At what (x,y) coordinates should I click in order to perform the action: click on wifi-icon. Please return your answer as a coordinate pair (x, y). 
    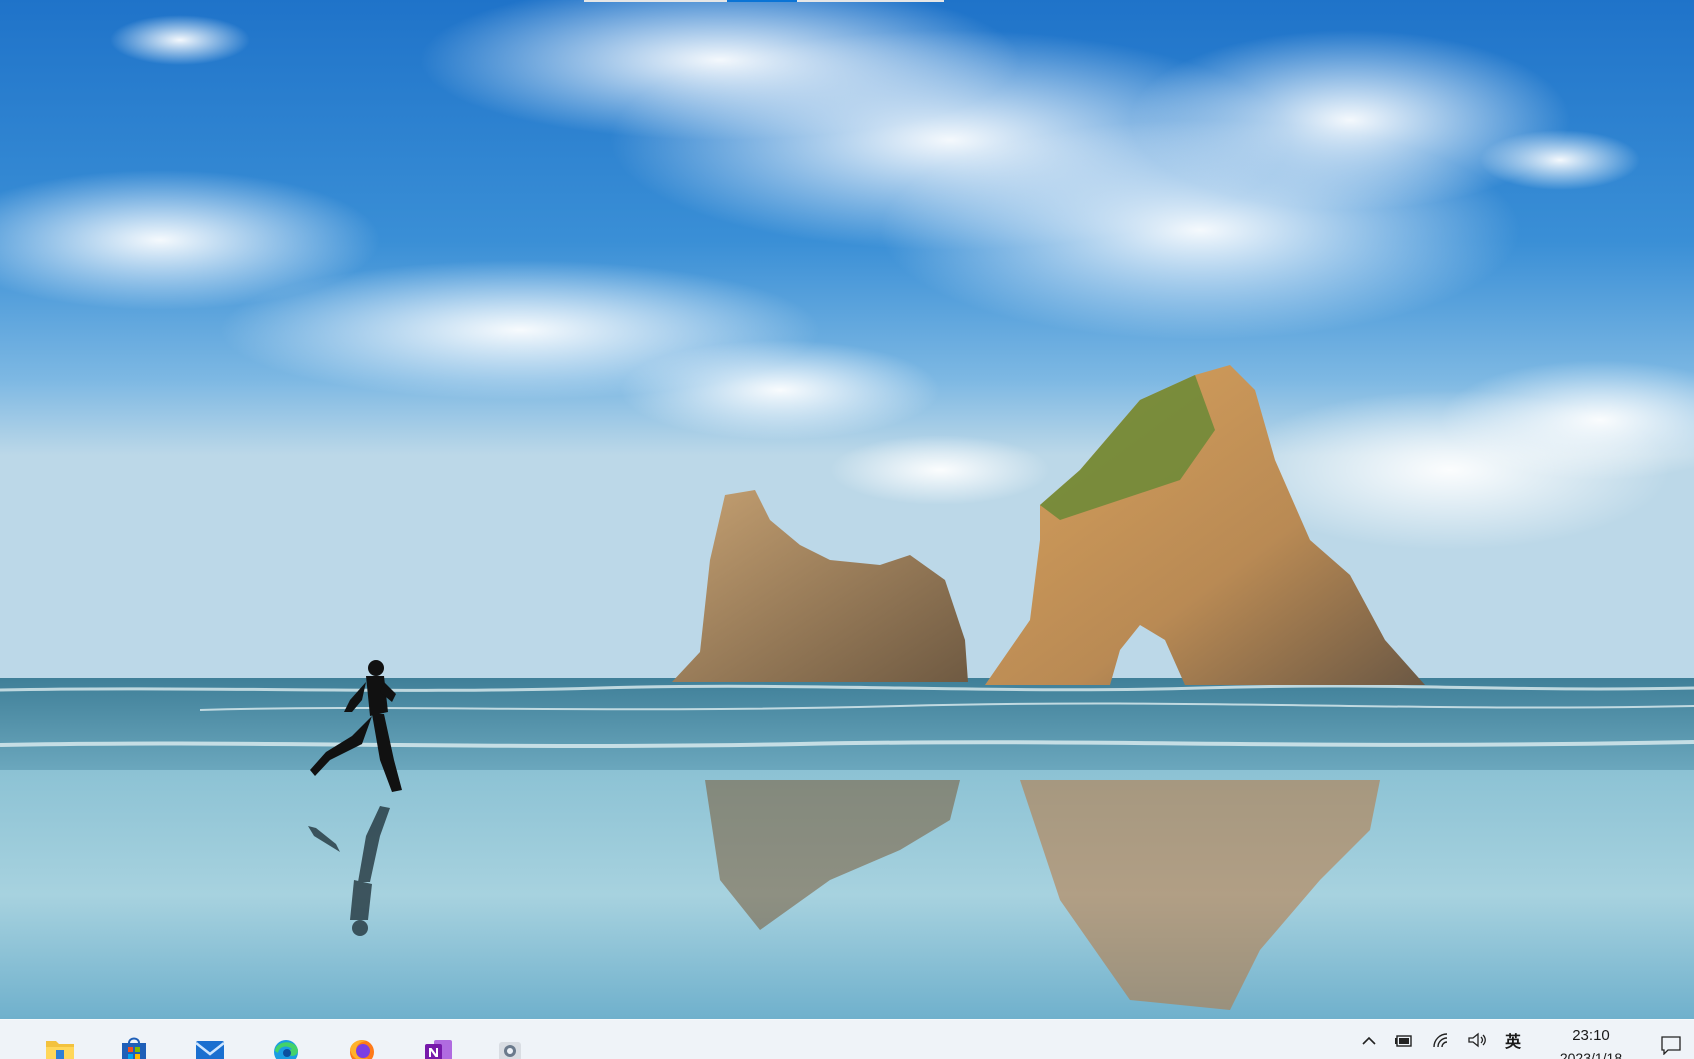
    Looking at the image, I should click on (1440, 1040).